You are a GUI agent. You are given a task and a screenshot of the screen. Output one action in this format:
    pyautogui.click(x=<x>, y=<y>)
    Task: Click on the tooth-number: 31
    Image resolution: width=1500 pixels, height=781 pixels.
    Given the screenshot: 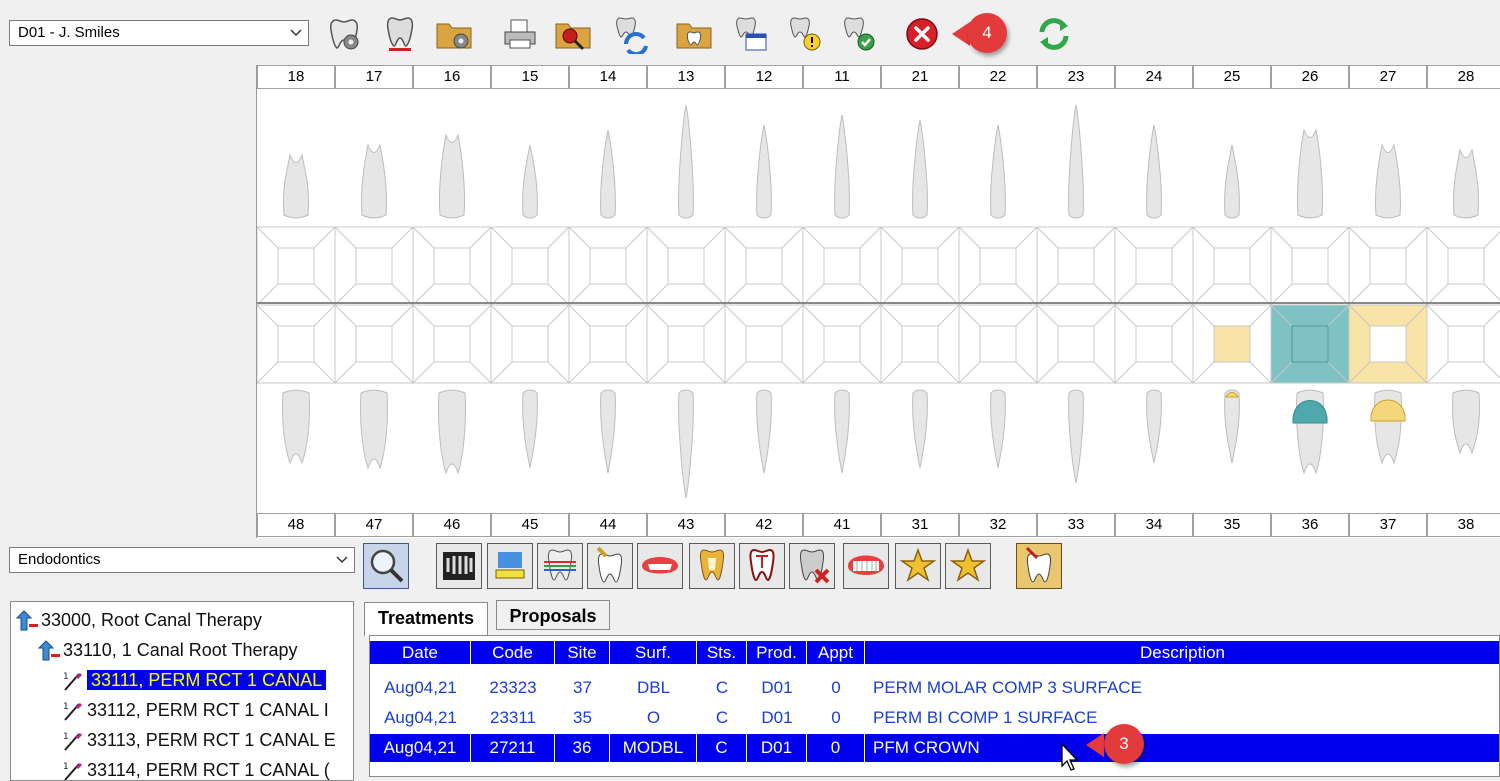 What is the action you would take?
    pyautogui.click(x=920, y=525)
    